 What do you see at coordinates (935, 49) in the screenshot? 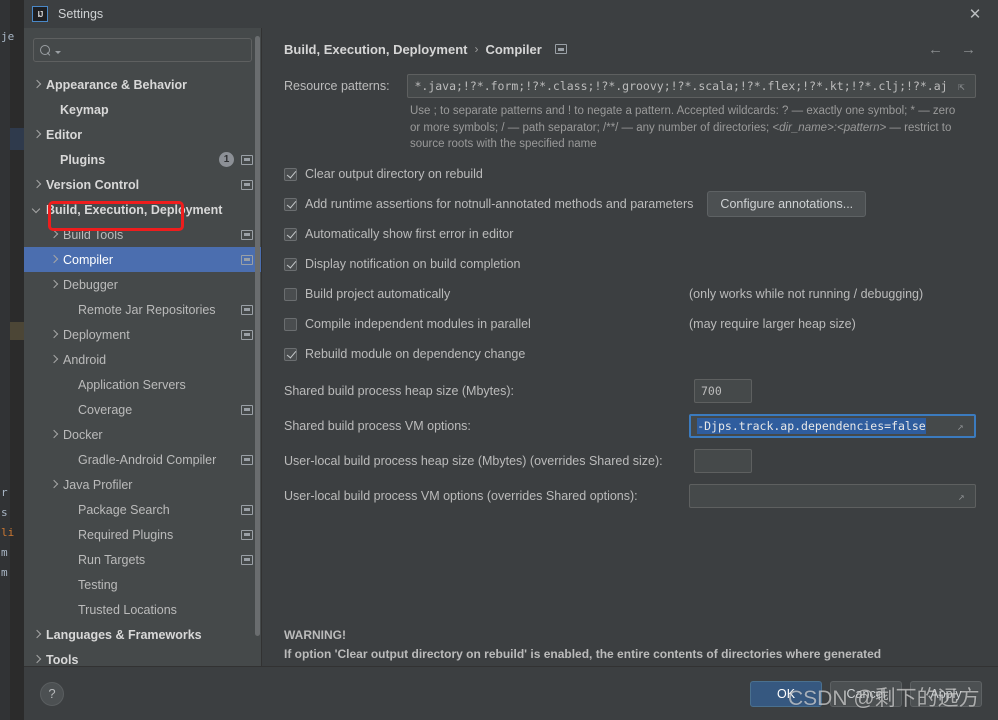
I see `back-icon: ←` at bounding box center [935, 49].